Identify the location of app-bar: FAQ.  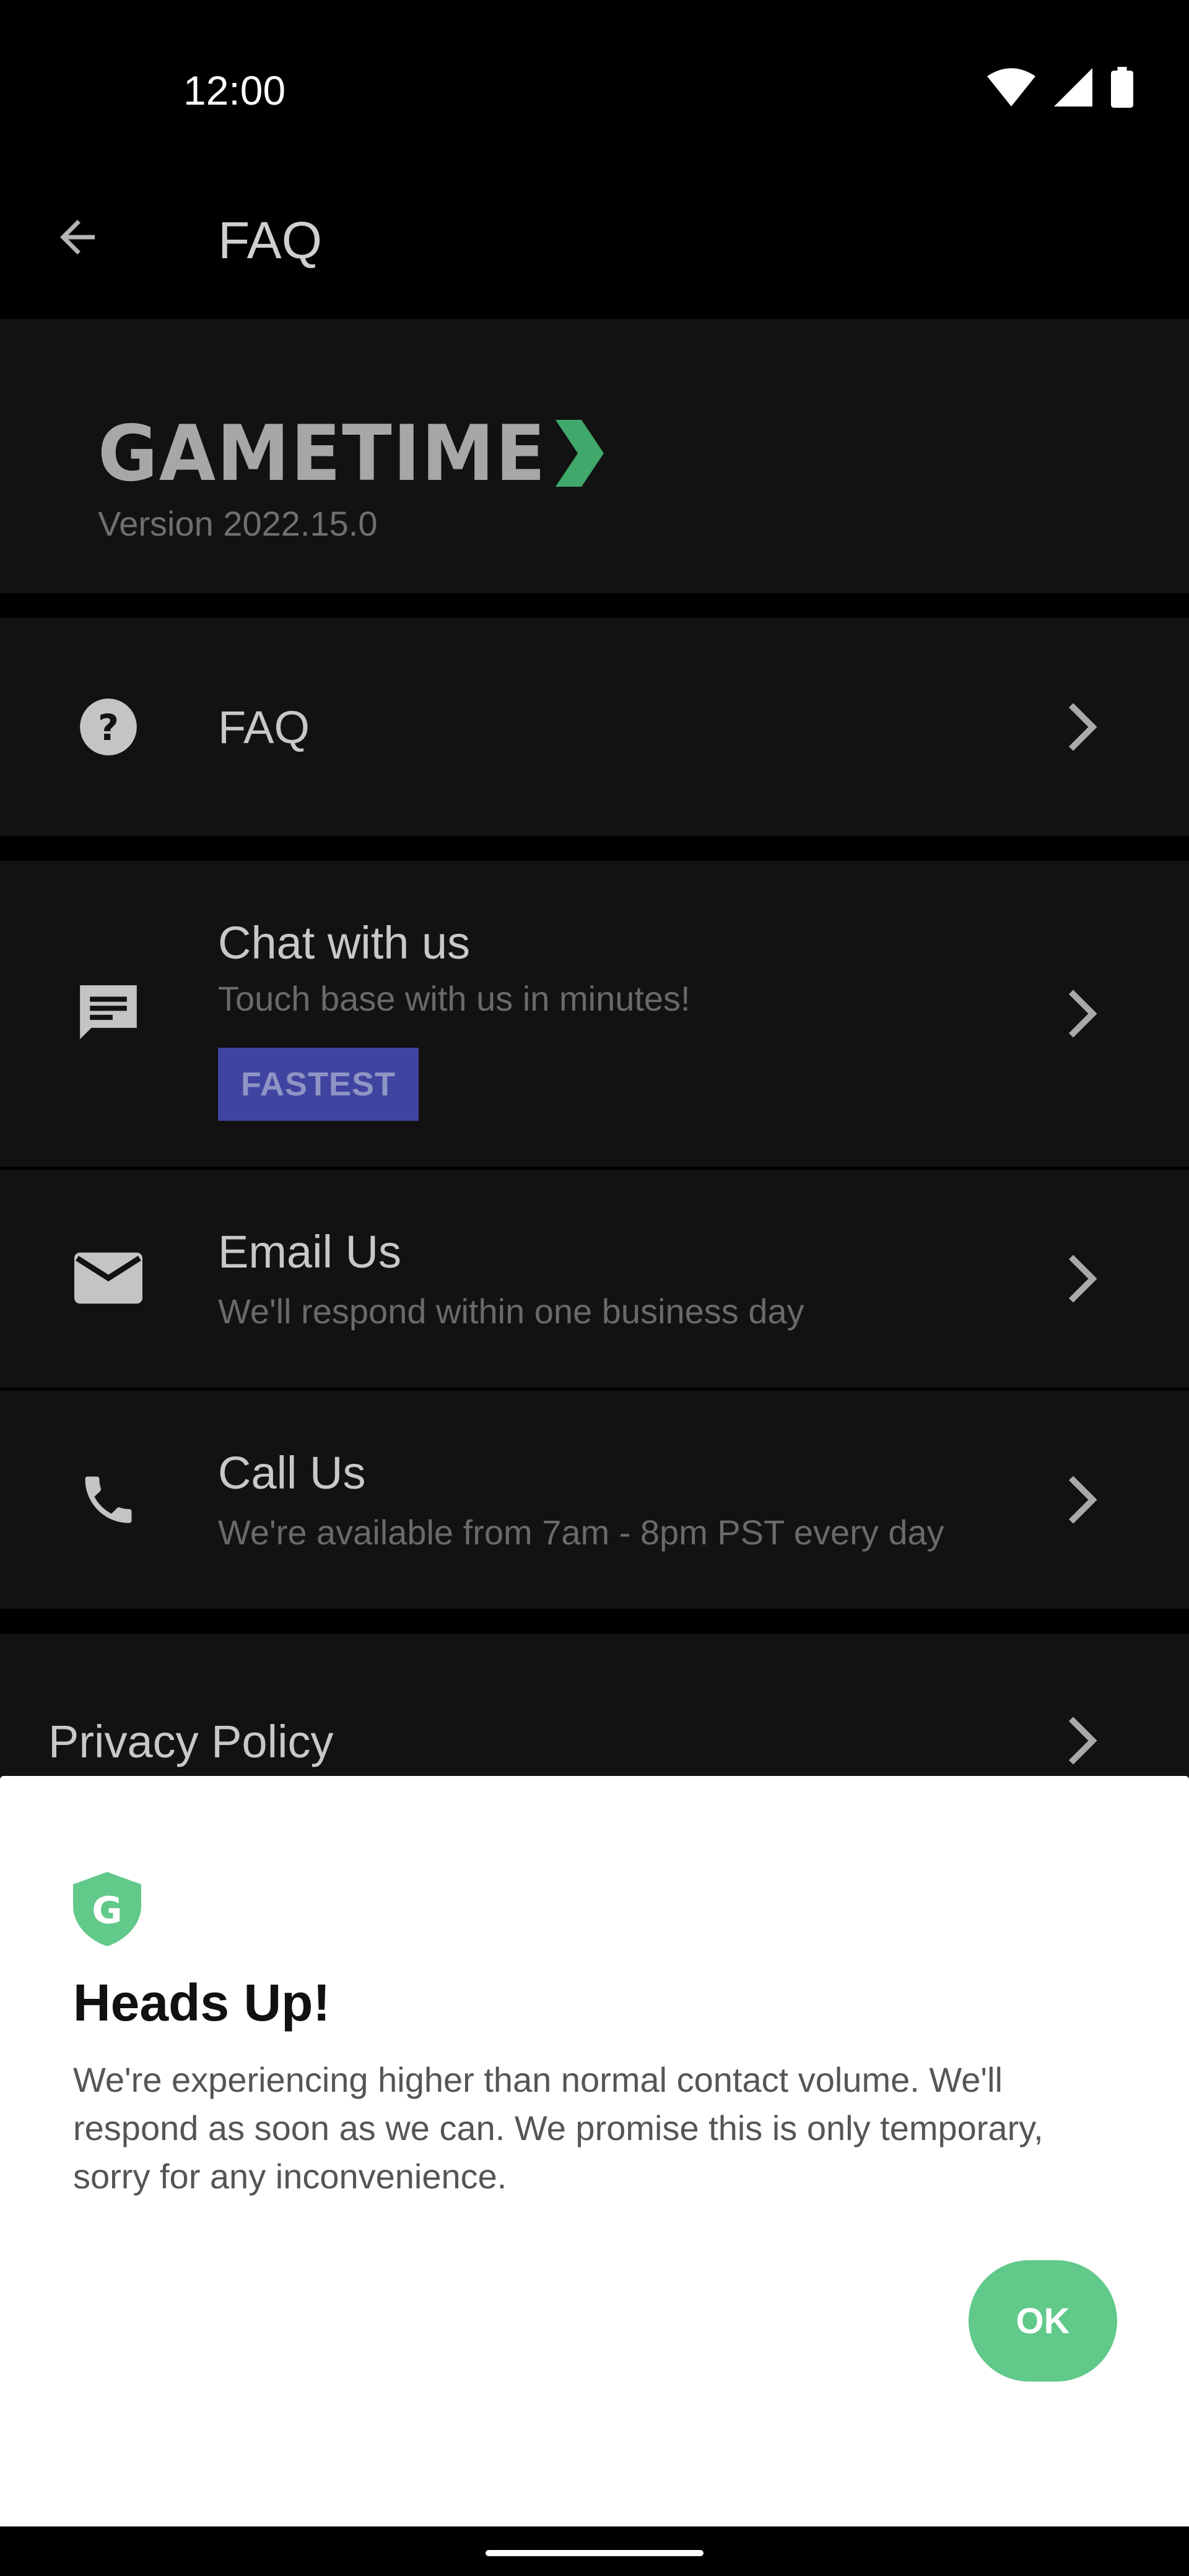
(594, 252).